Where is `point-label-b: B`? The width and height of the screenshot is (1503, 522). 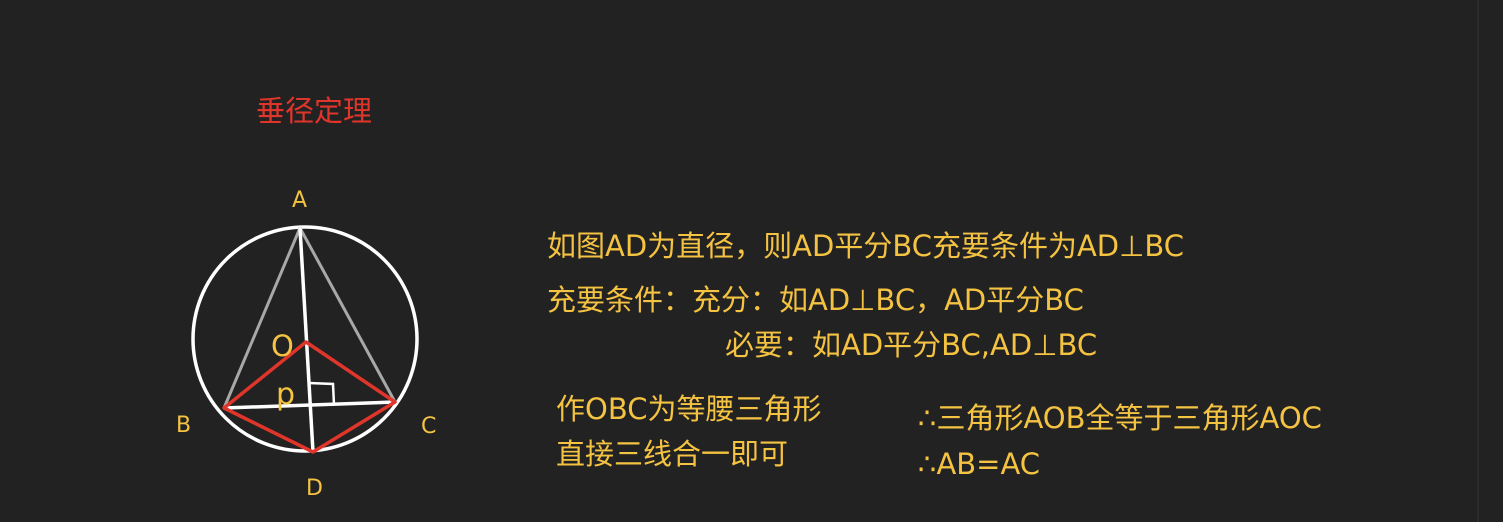
point-label-b: B is located at coordinates (183, 425).